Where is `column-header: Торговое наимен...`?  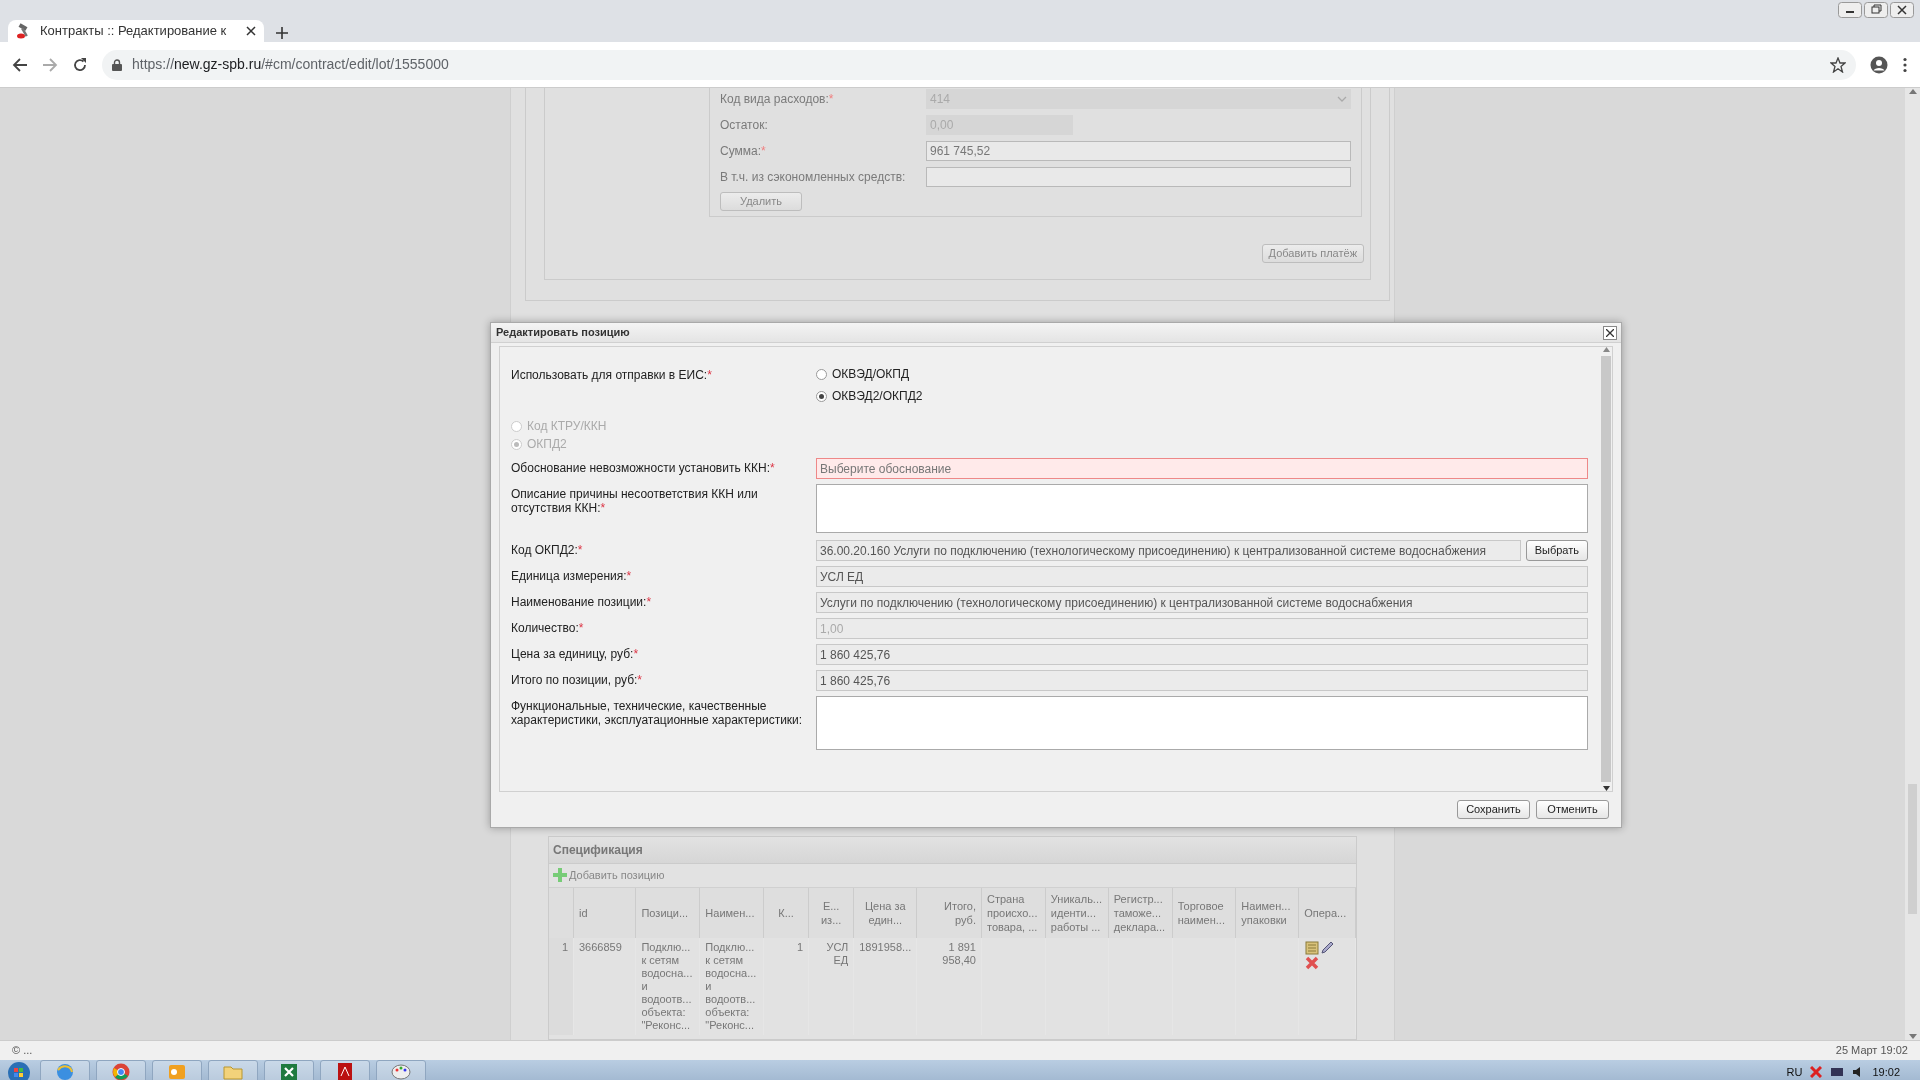 column-header: Торговое наимен... is located at coordinates (1204, 912).